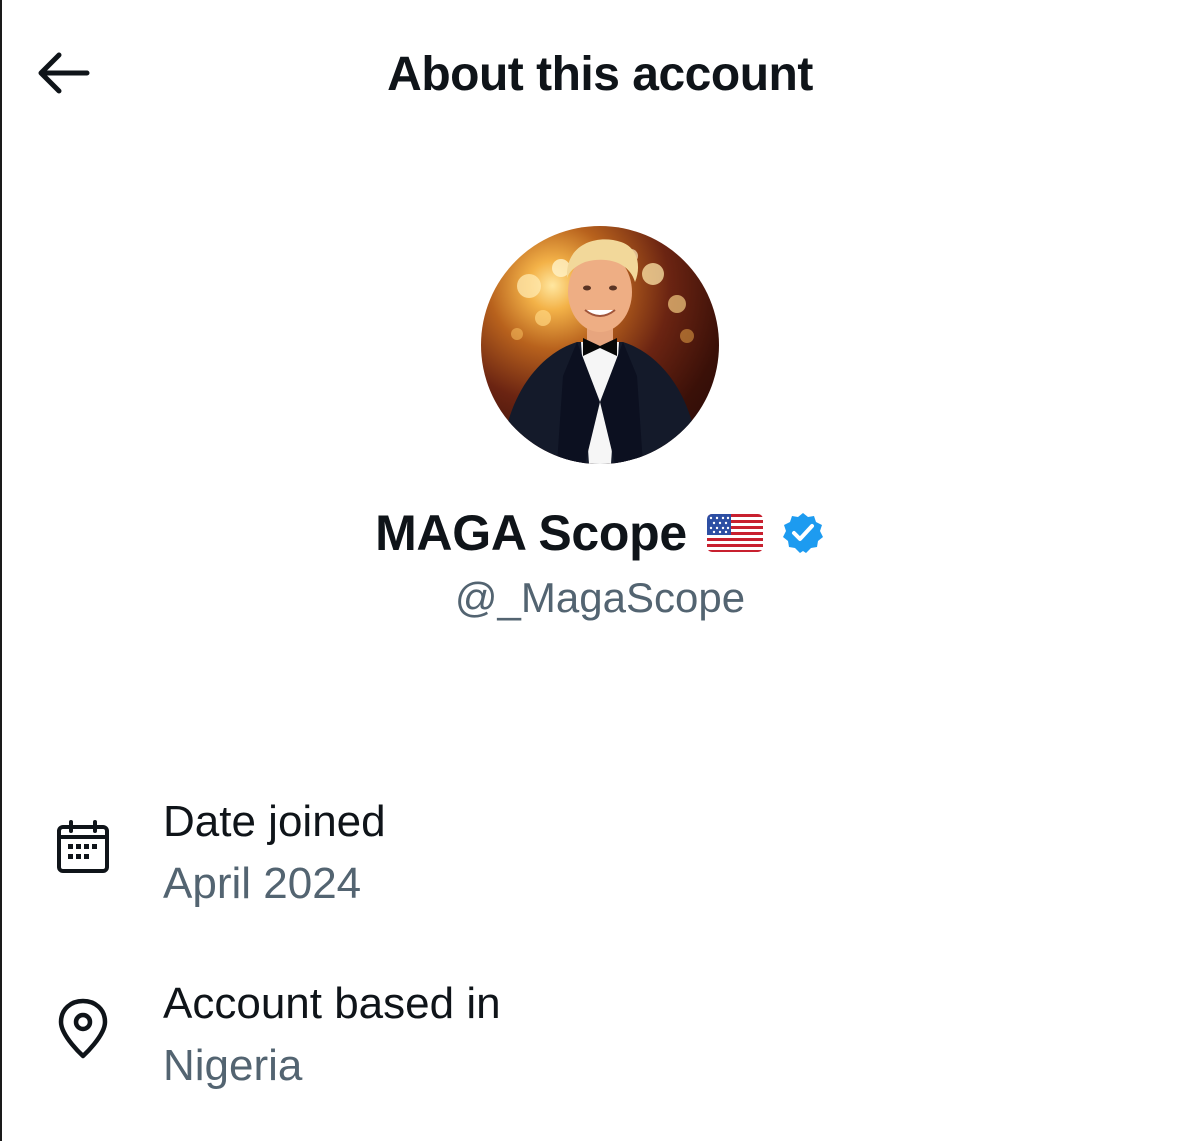 This screenshot has width=1200, height=1141. Describe the element at coordinates (803, 533) in the screenshot. I see `verified-badge-icon` at that location.